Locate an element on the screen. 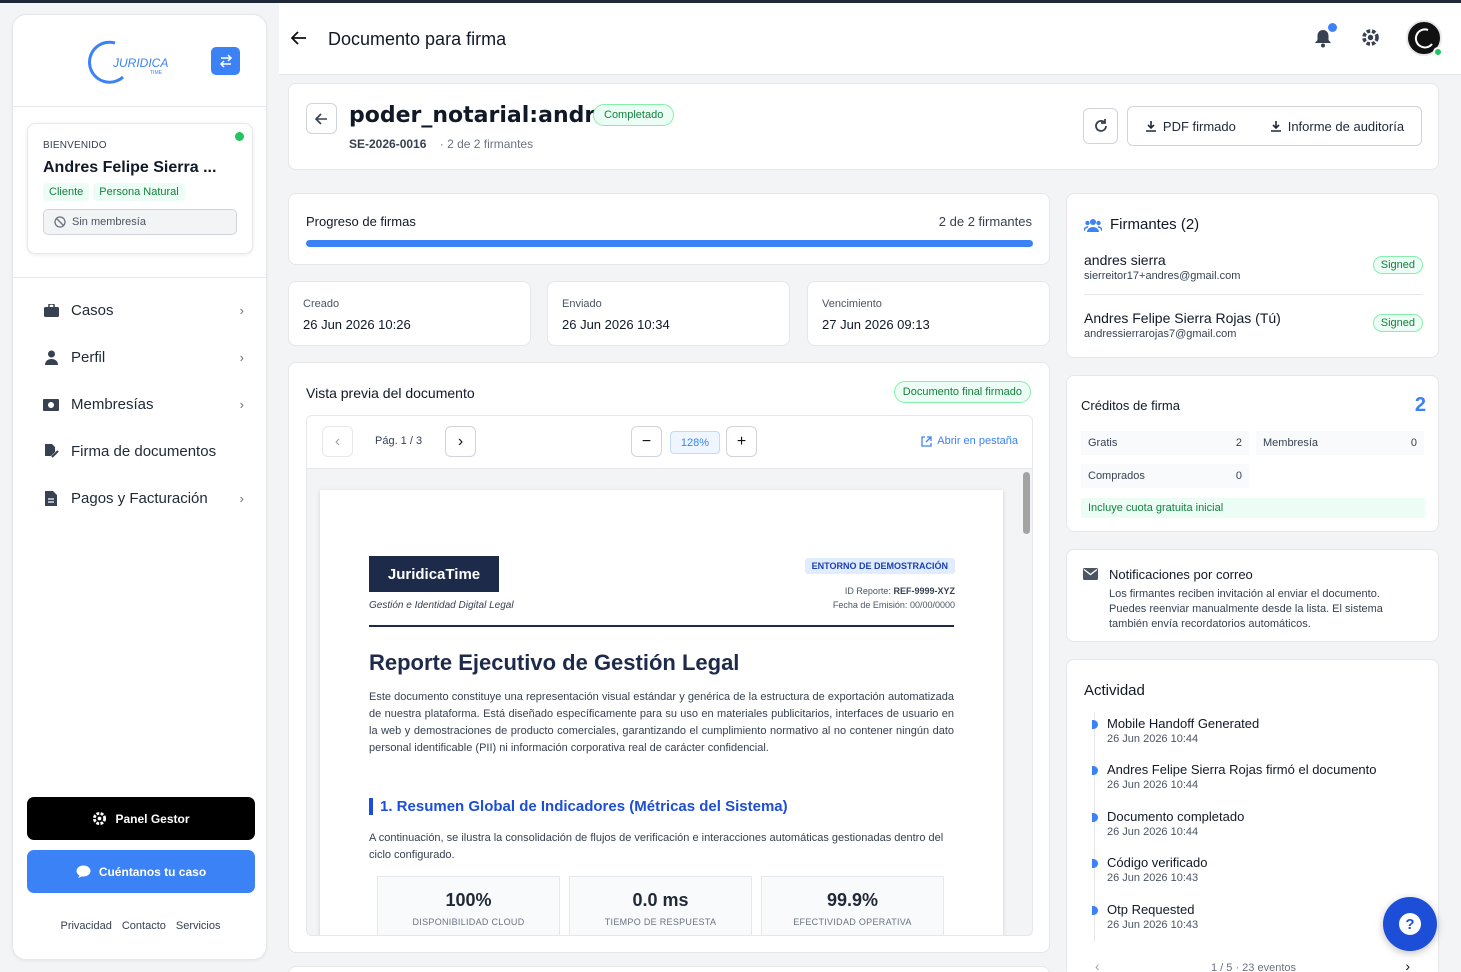 The height and width of the screenshot is (972, 1461). progress-bar is located at coordinates (669, 243).